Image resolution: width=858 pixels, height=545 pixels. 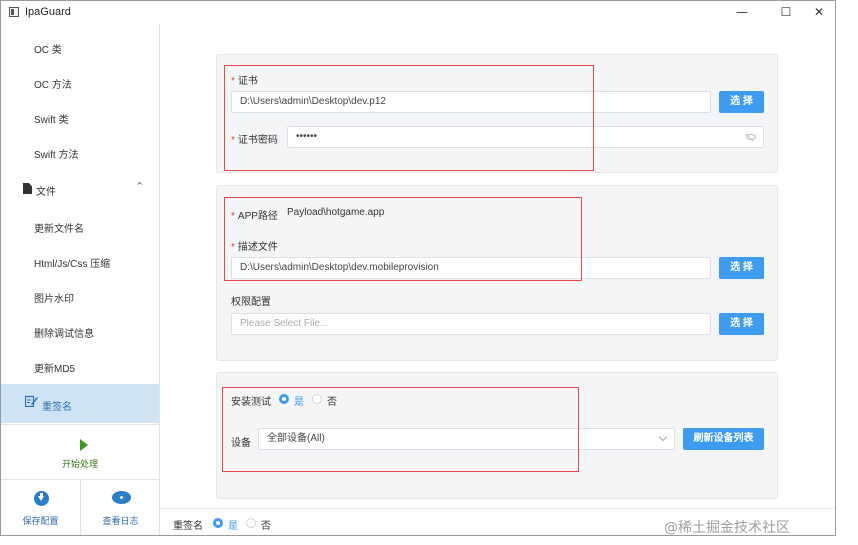 I want to click on sidebar-item-oc-method: OC 方法, so click(x=80, y=81).